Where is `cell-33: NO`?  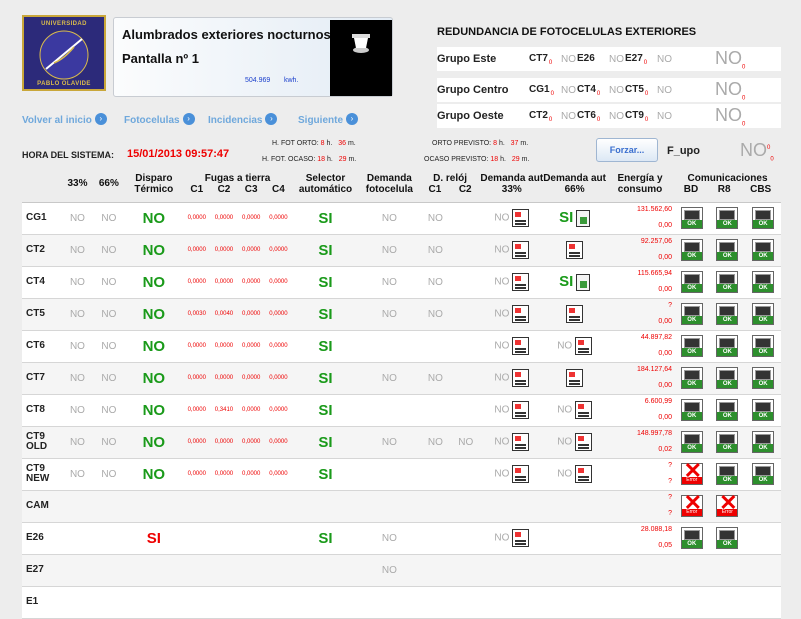 cell-33: NO is located at coordinates (77, 346).